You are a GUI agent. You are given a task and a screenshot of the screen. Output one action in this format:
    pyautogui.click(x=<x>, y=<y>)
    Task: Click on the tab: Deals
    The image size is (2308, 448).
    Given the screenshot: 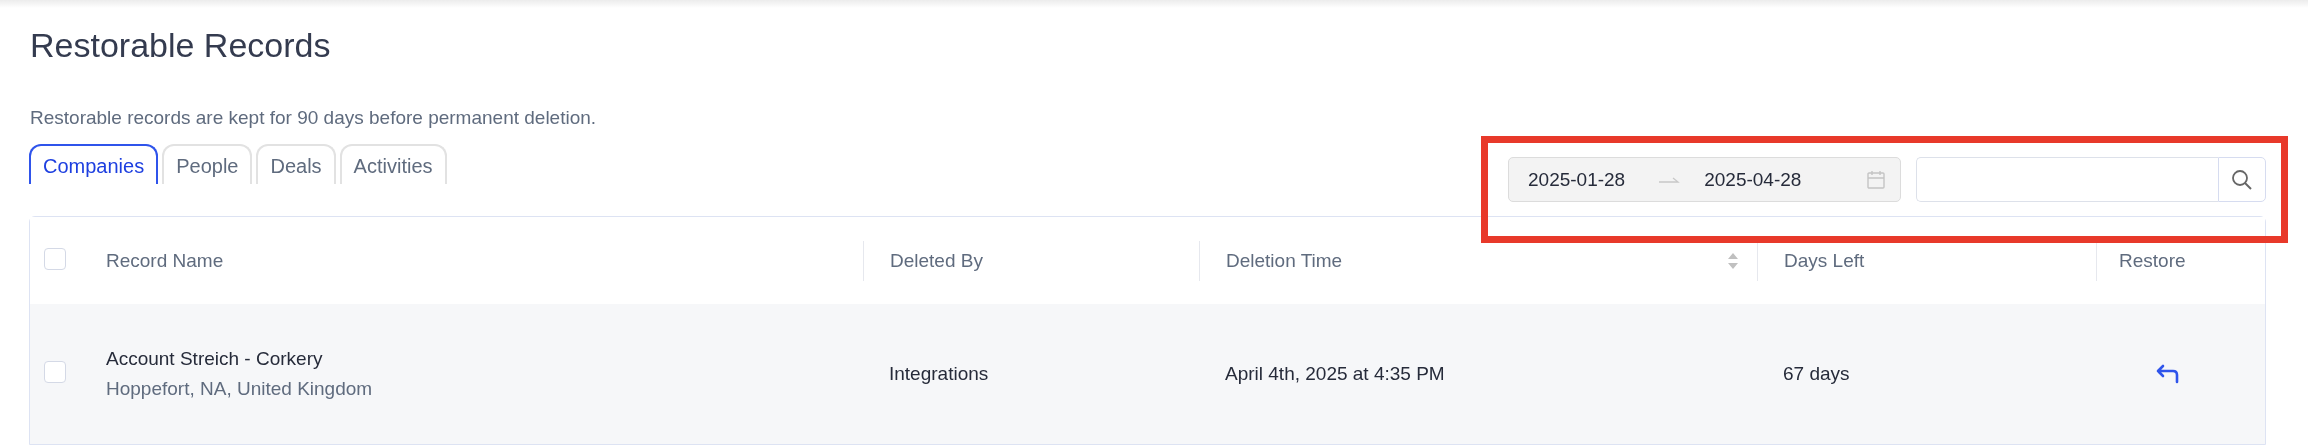 What is the action you would take?
    pyautogui.click(x=296, y=164)
    